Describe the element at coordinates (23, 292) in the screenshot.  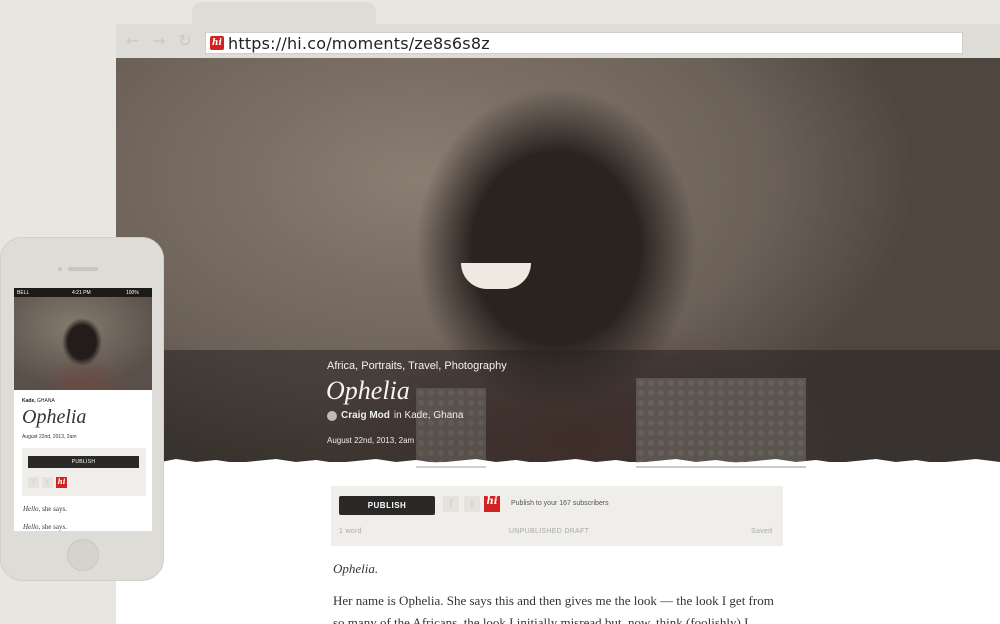
I see `carrier: BELL` at that location.